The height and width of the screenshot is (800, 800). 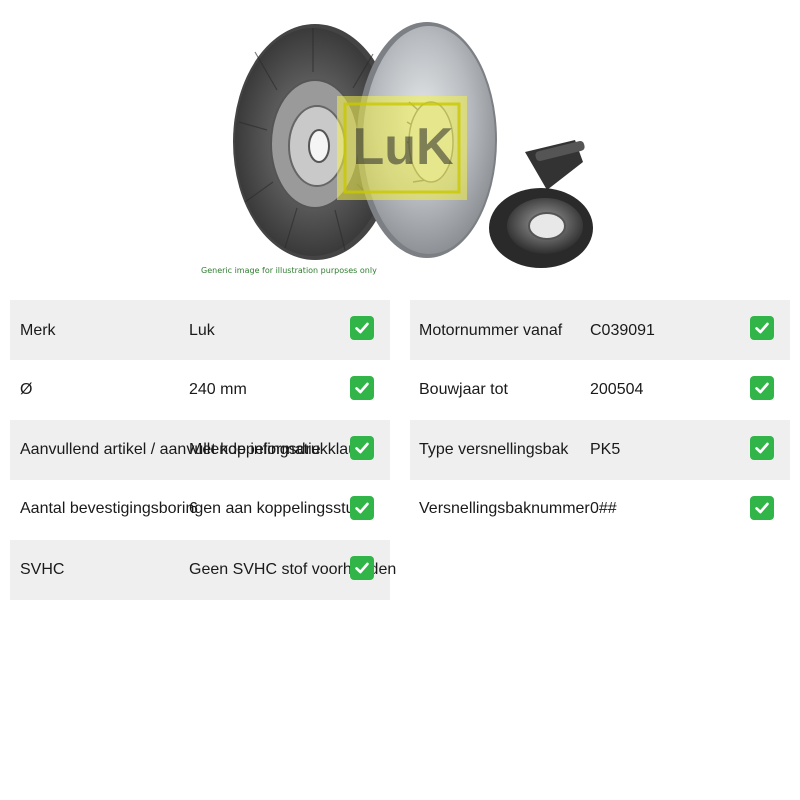 I want to click on spec-row-versnellingsbaknummer: Versnellingsbaknummer 0##, so click(x=600, y=510).